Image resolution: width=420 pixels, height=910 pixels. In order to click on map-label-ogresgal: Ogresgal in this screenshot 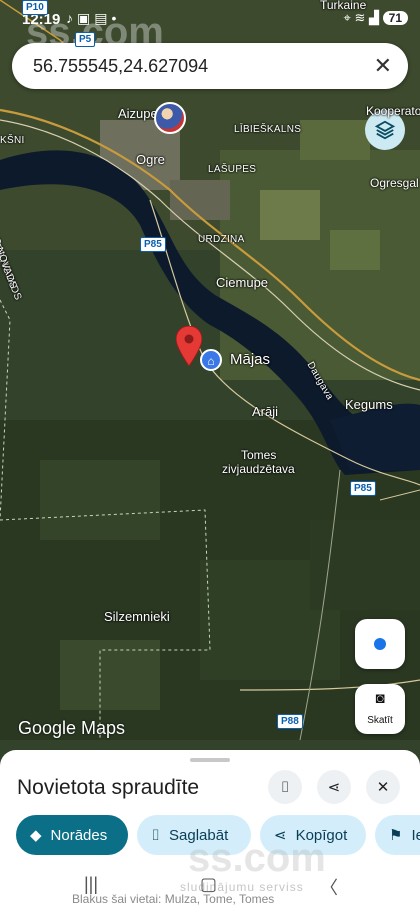, I will do `click(394, 183)`.